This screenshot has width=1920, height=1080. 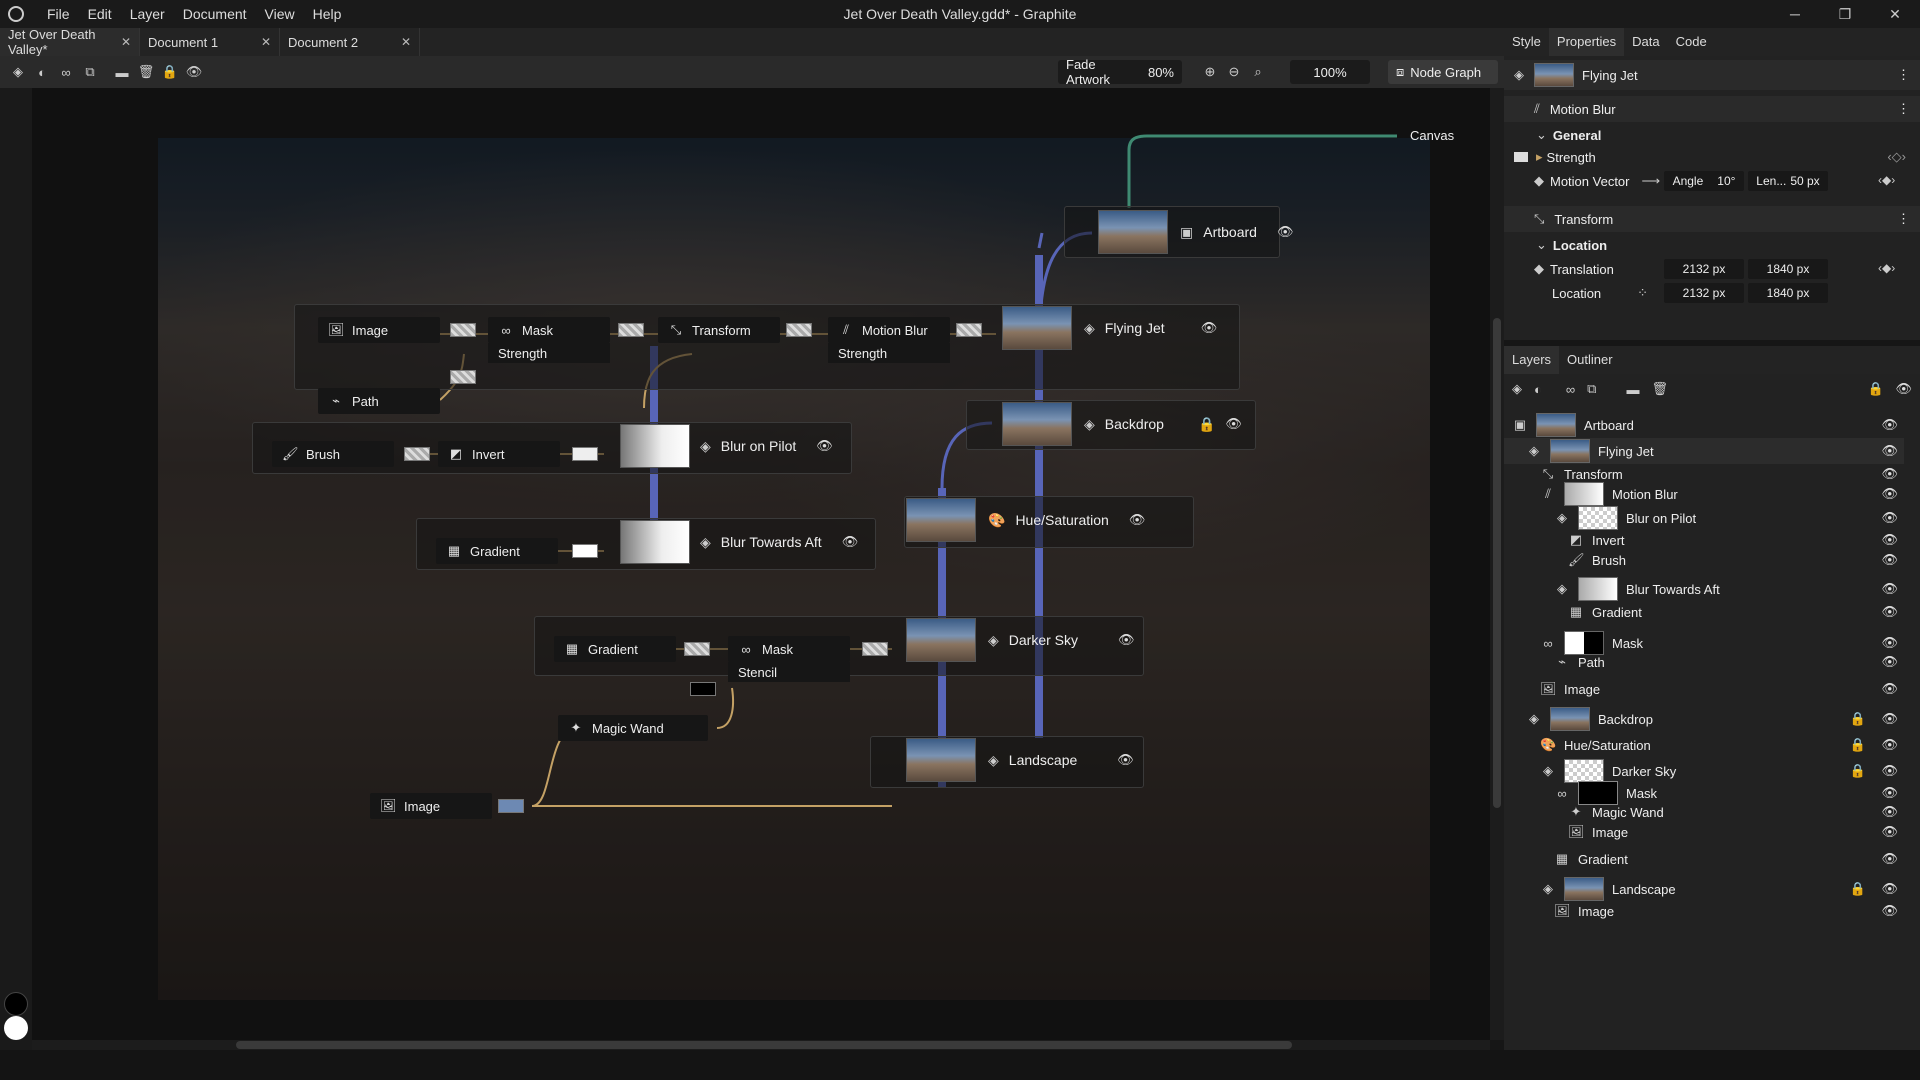 I want to click on node-graph-toggle: ⧈ Node Graph, so click(x=1443, y=72).